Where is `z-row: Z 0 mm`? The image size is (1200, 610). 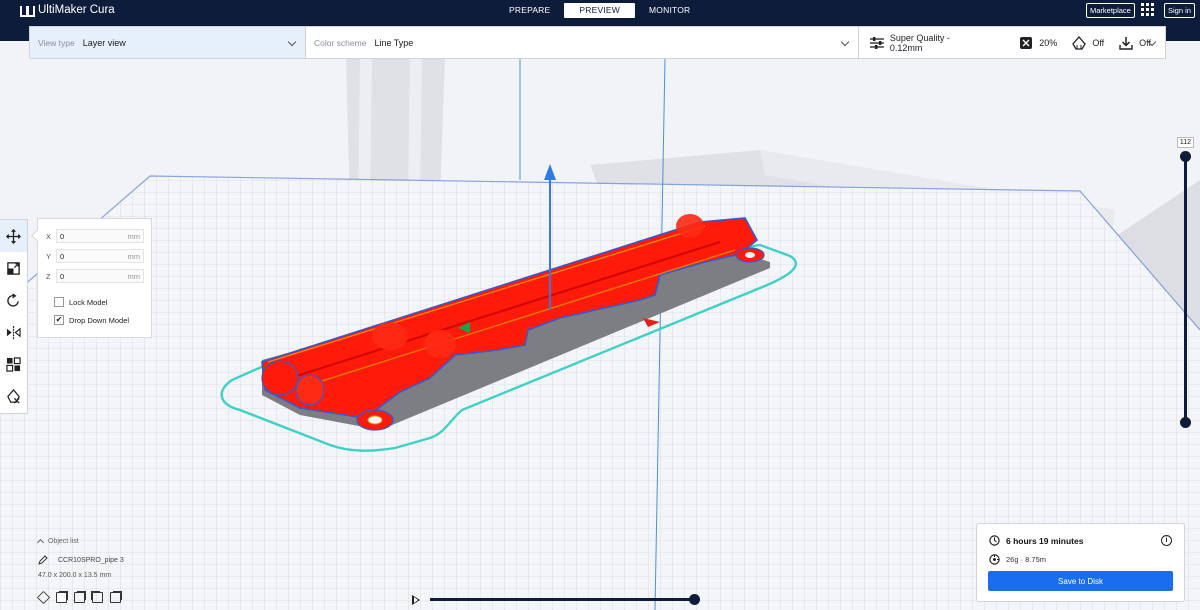
z-row: Z 0 mm is located at coordinates (95, 276).